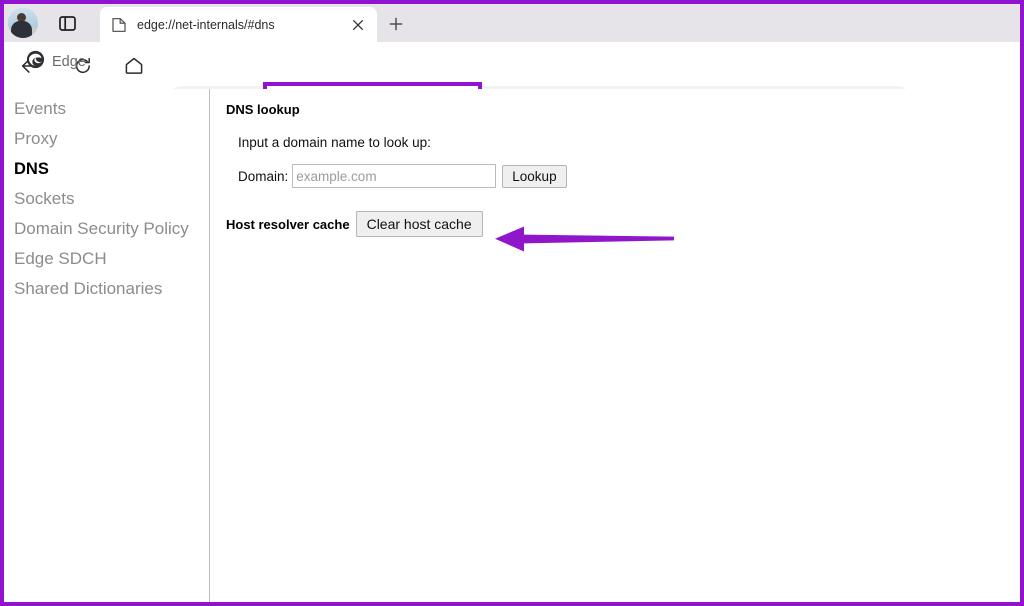 The image size is (1024, 606). What do you see at coordinates (419, 224) in the screenshot?
I see `clear-host-cache-button: Clear host cache` at bounding box center [419, 224].